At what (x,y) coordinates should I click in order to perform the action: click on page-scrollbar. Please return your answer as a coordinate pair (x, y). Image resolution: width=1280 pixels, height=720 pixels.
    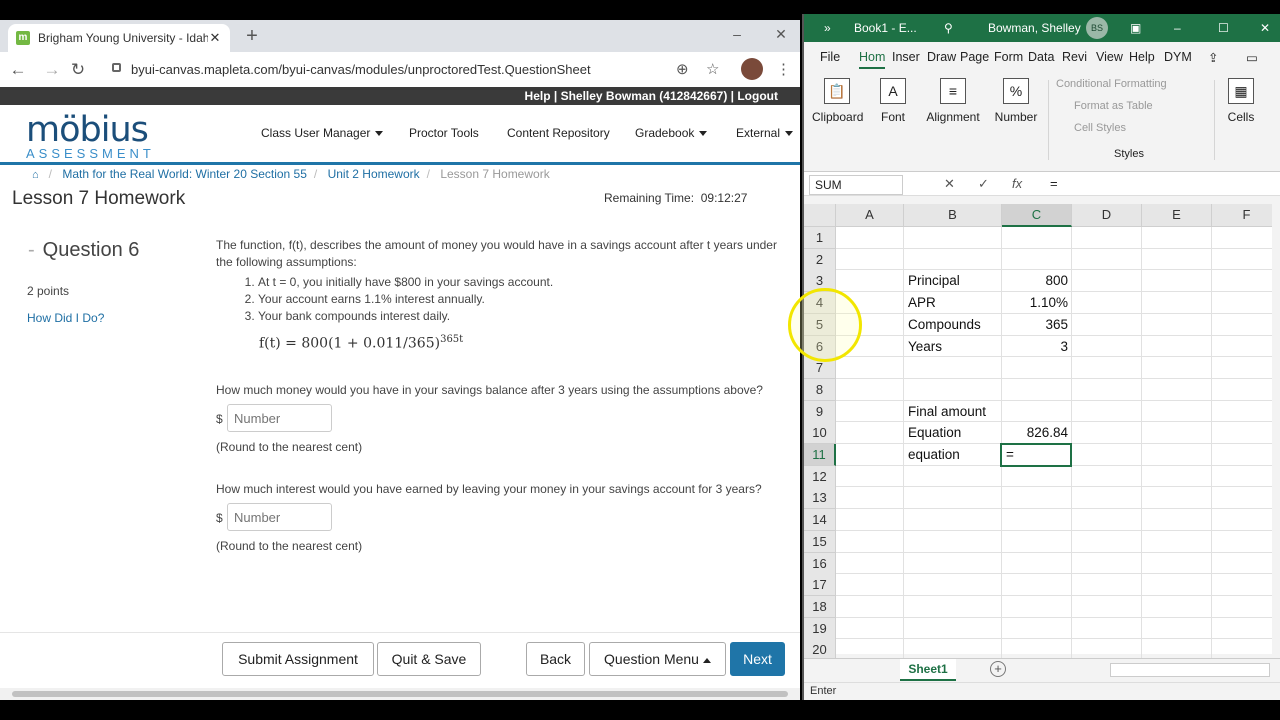
    Looking at the image, I should click on (400, 694).